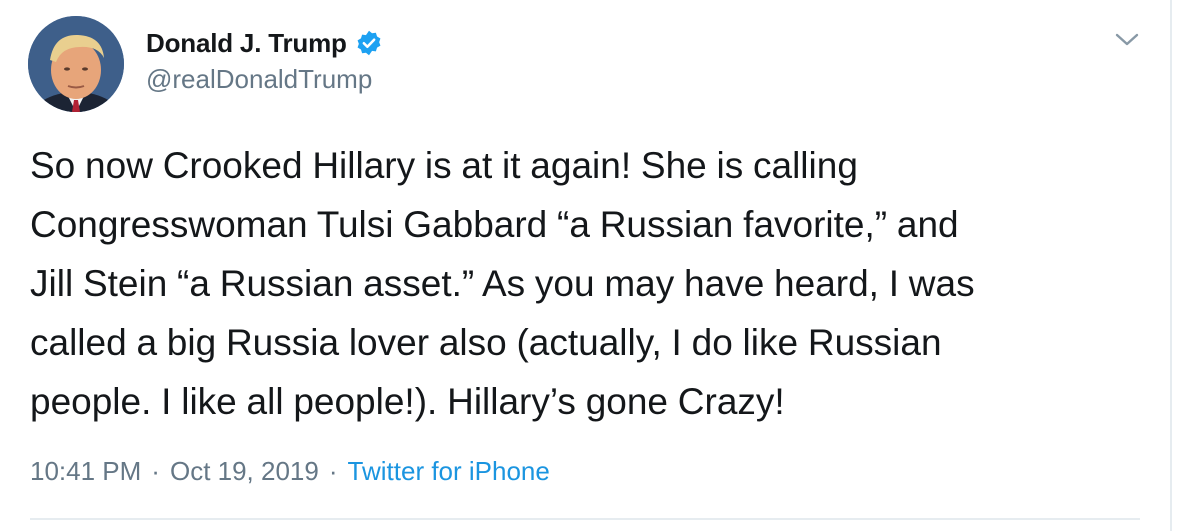  Describe the element at coordinates (244, 471) in the screenshot. I see `tweet-date: Oct 19, 2019` at that location.